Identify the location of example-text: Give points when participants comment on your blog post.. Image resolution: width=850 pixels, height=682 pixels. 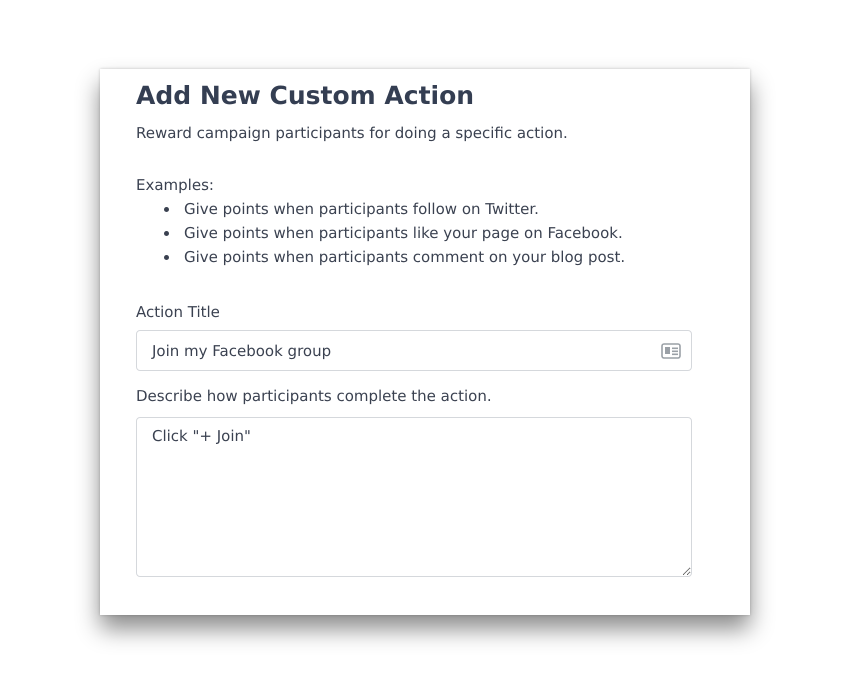
(405, 257).